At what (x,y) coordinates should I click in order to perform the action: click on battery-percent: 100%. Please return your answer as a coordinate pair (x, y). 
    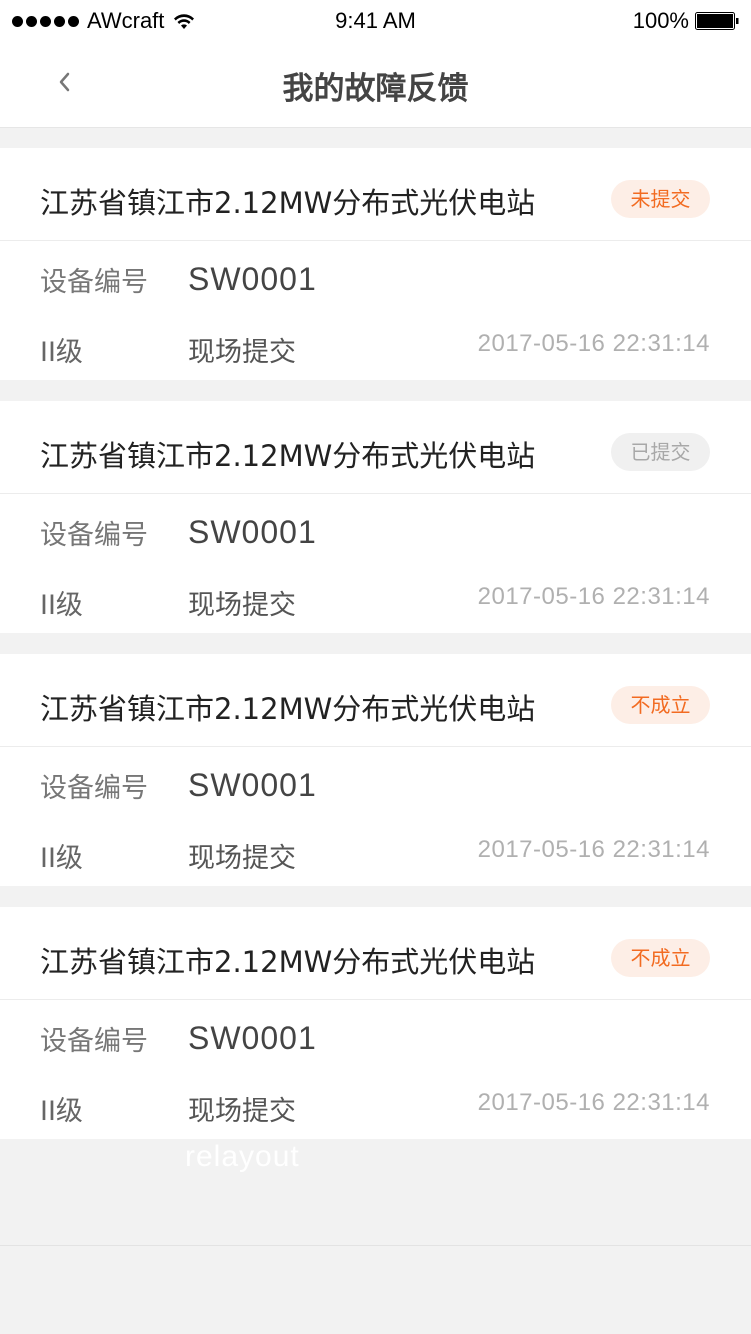
    Looking at the image, I should click on (660, 20).